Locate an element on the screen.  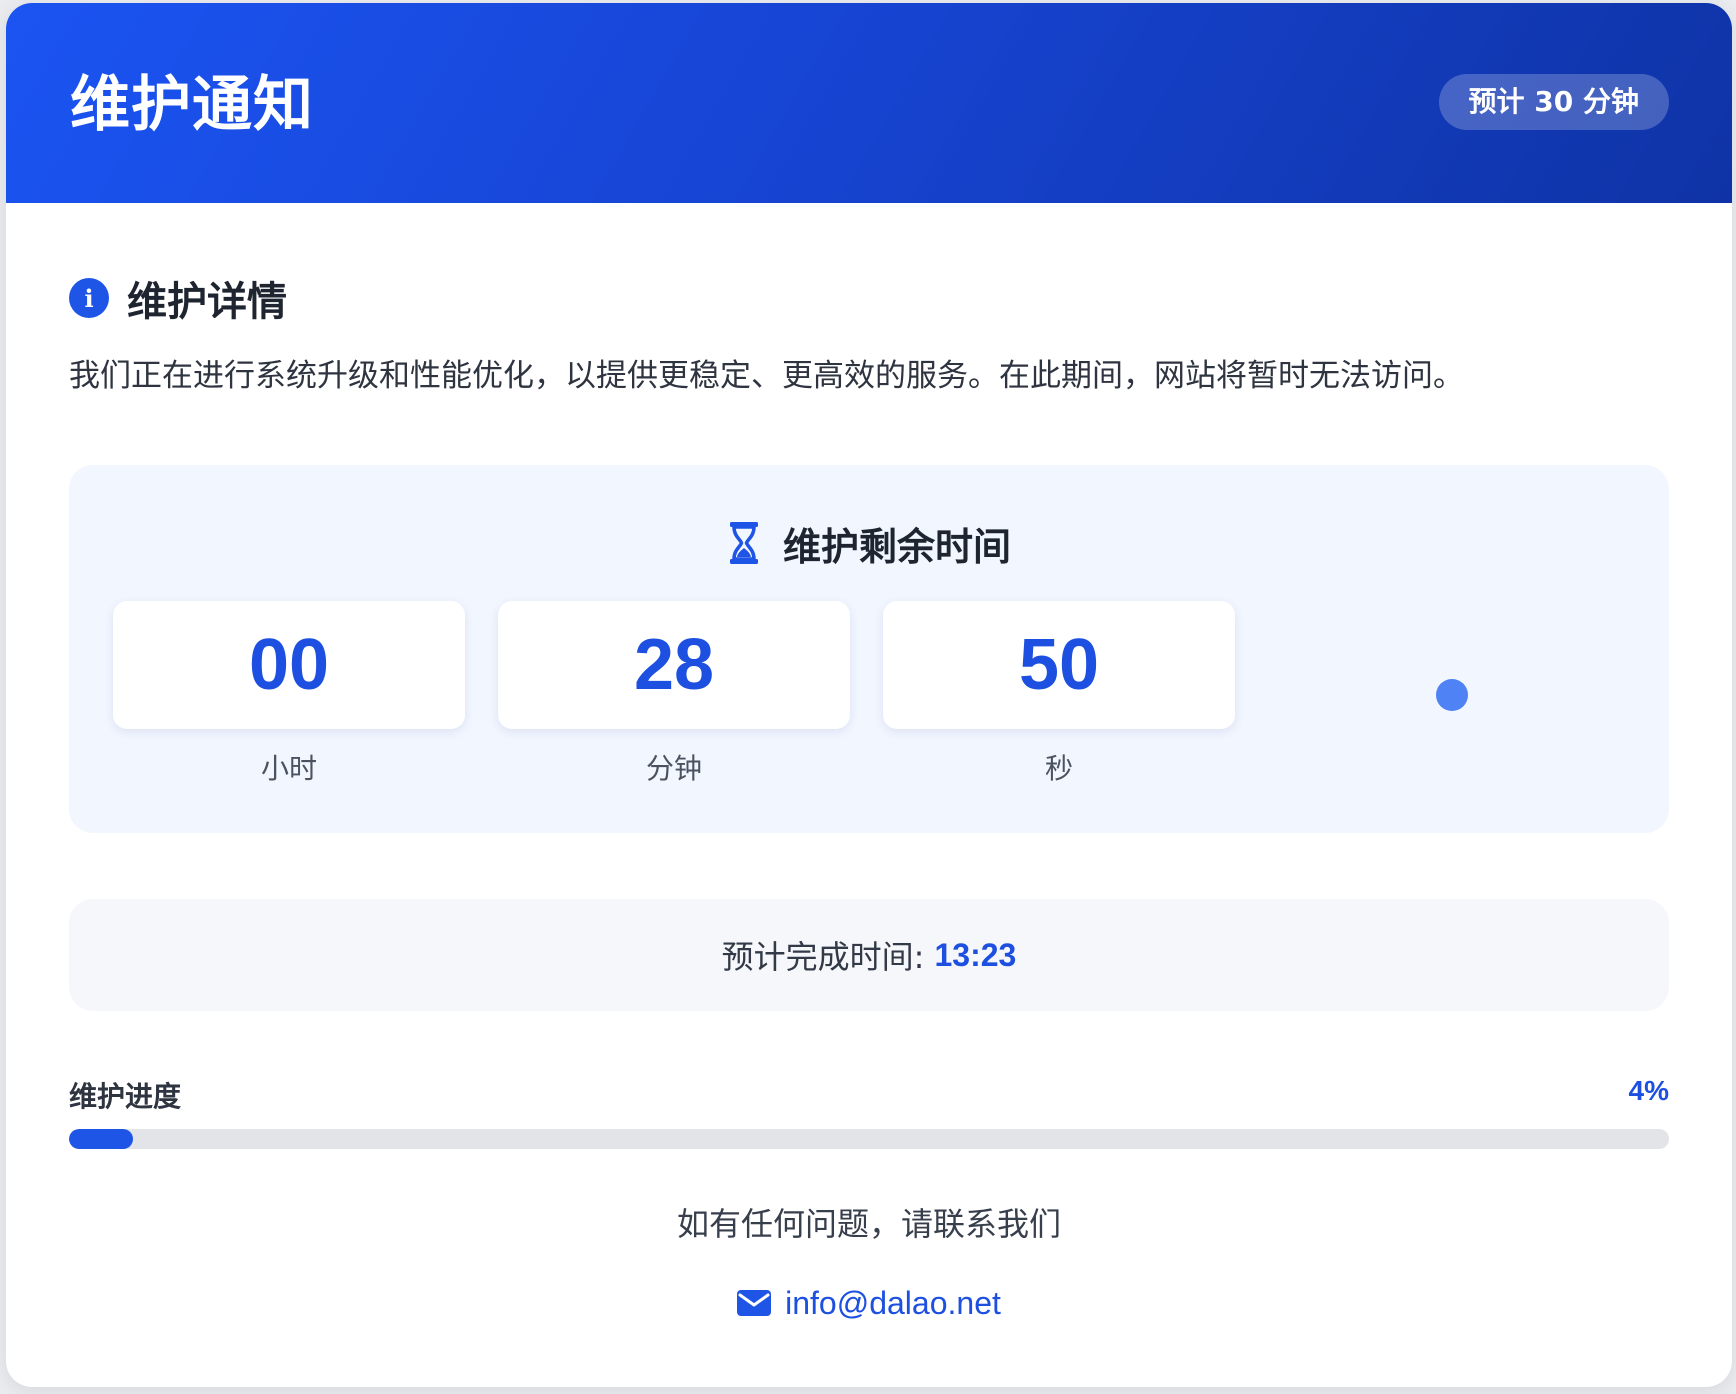
details-heading: i 维护详情 is located at coordinates (178, 299).